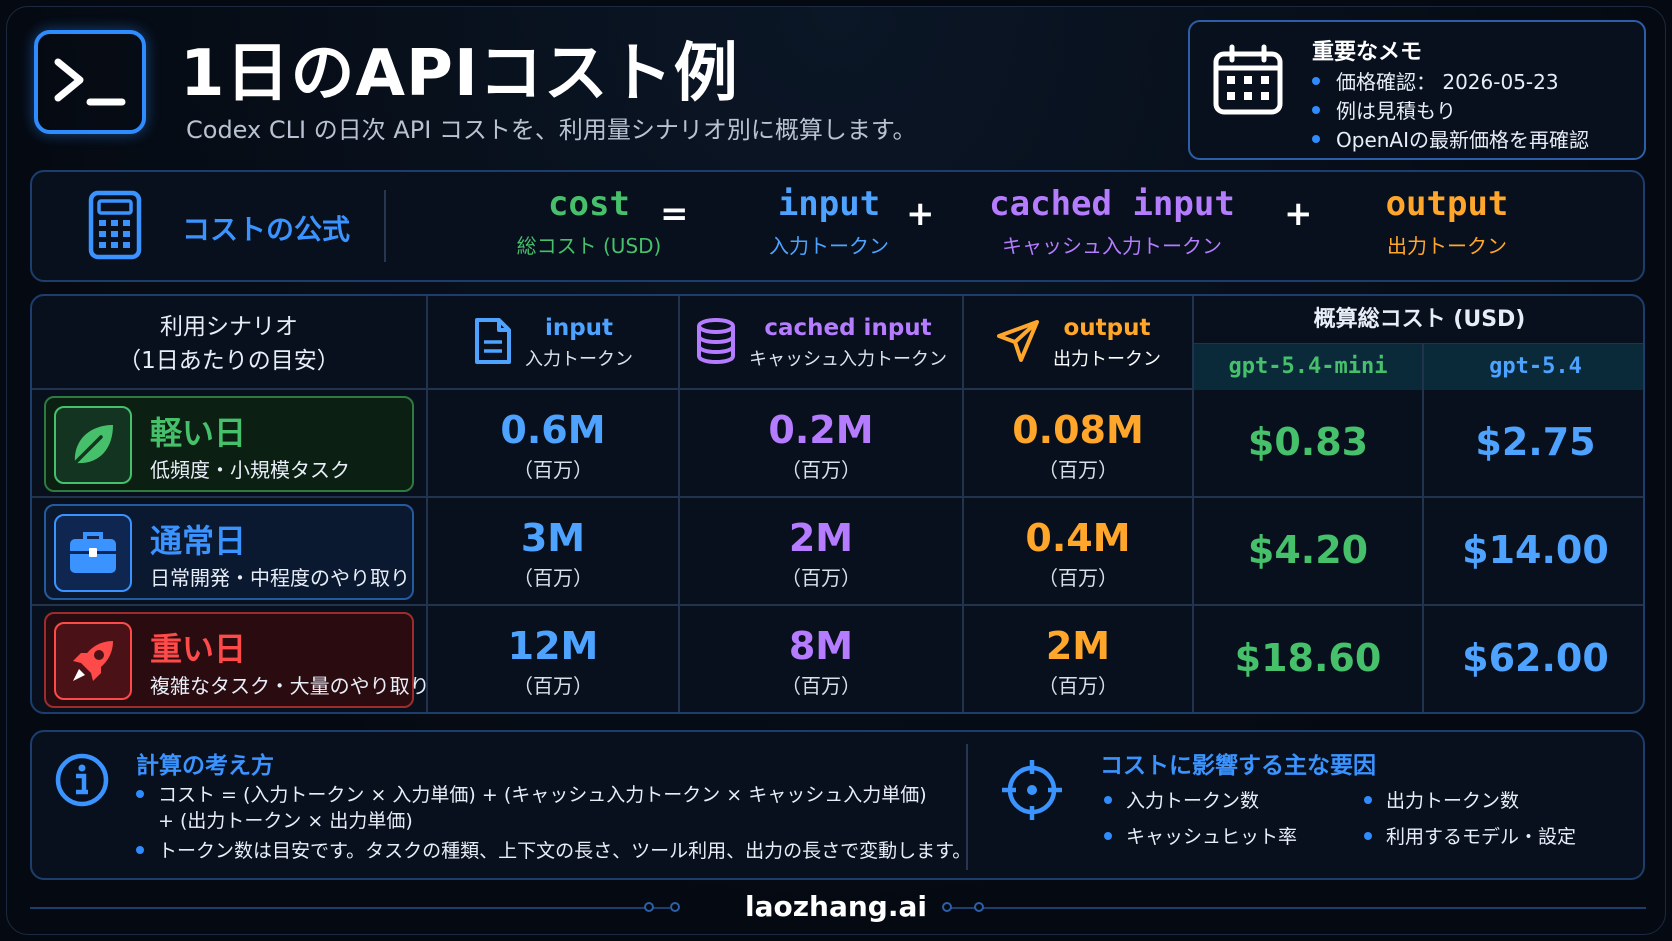 This screenshot has height=941, width=1672. What do you see at coordinates (237, 660) in the screenshot?
I see `scenario-heavy: 重い日 複雑なタスク・大量のやり取り` at bounding box center [237, 660].